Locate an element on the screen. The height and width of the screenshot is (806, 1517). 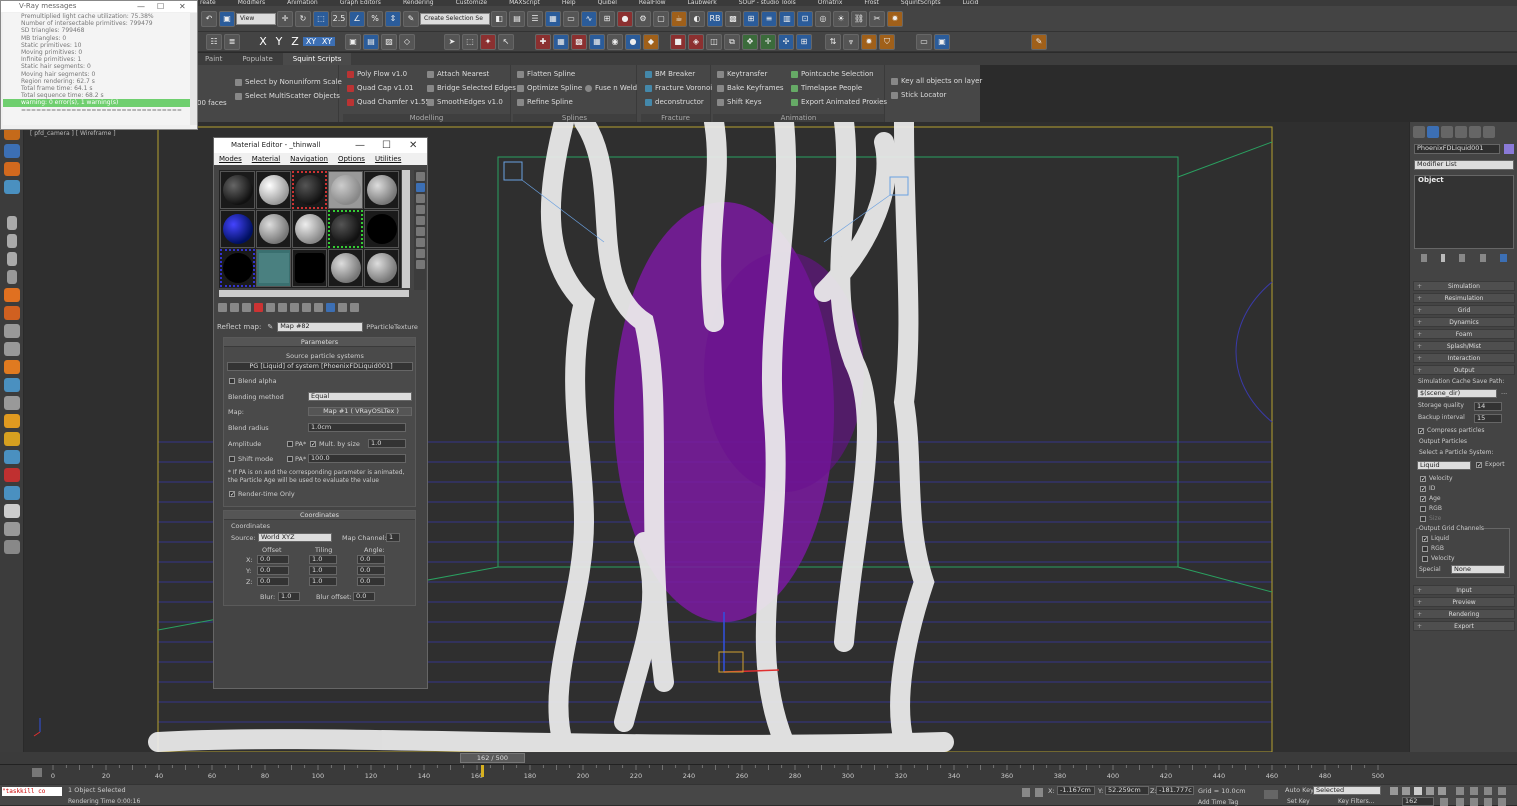
material-editor-icon: ● is located at coordinates (625, 18).